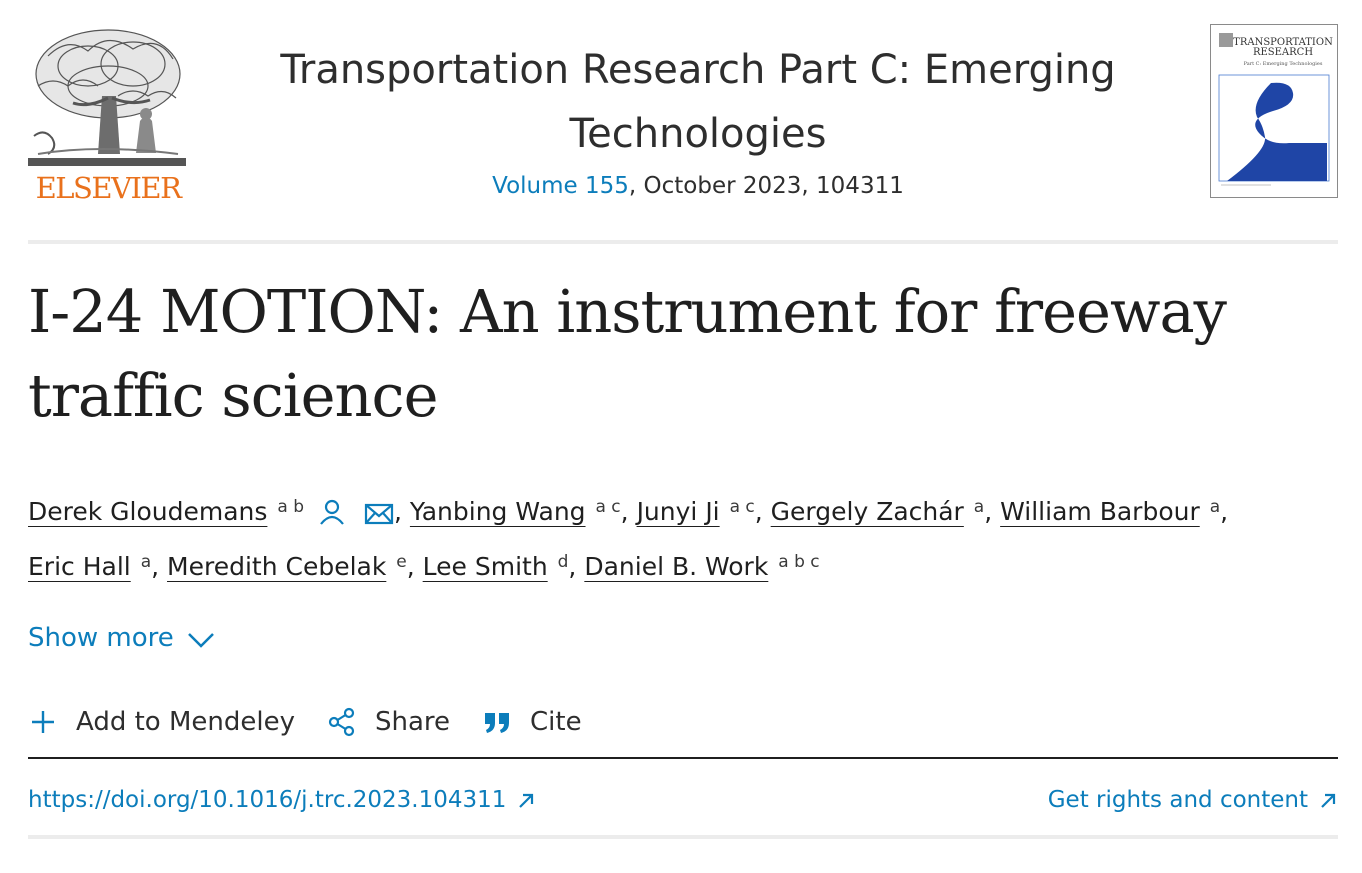 This screenshot has width=1362, height=873. What do you see at coordinates (1283, 64) in the screenshot?
I see `cover-subtitle: Part C: Emerging Technologies` at bounding box center [1283, 64].